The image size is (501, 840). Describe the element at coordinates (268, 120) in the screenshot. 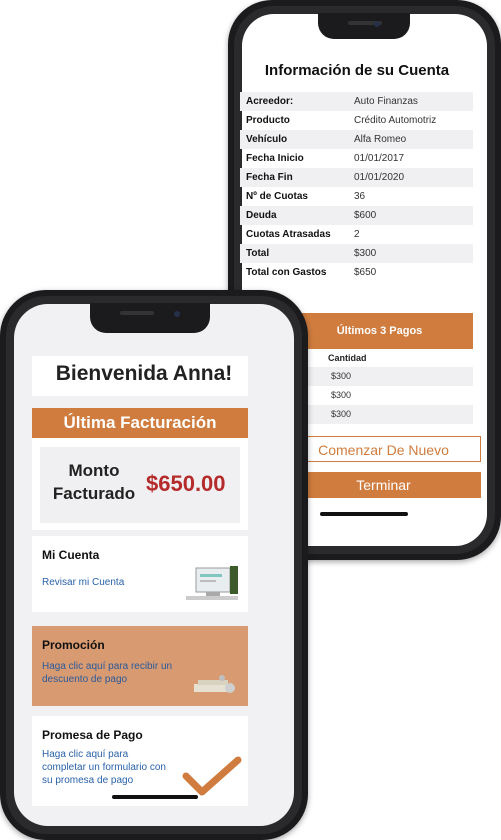

I see `detail-label: Producto` at that location.